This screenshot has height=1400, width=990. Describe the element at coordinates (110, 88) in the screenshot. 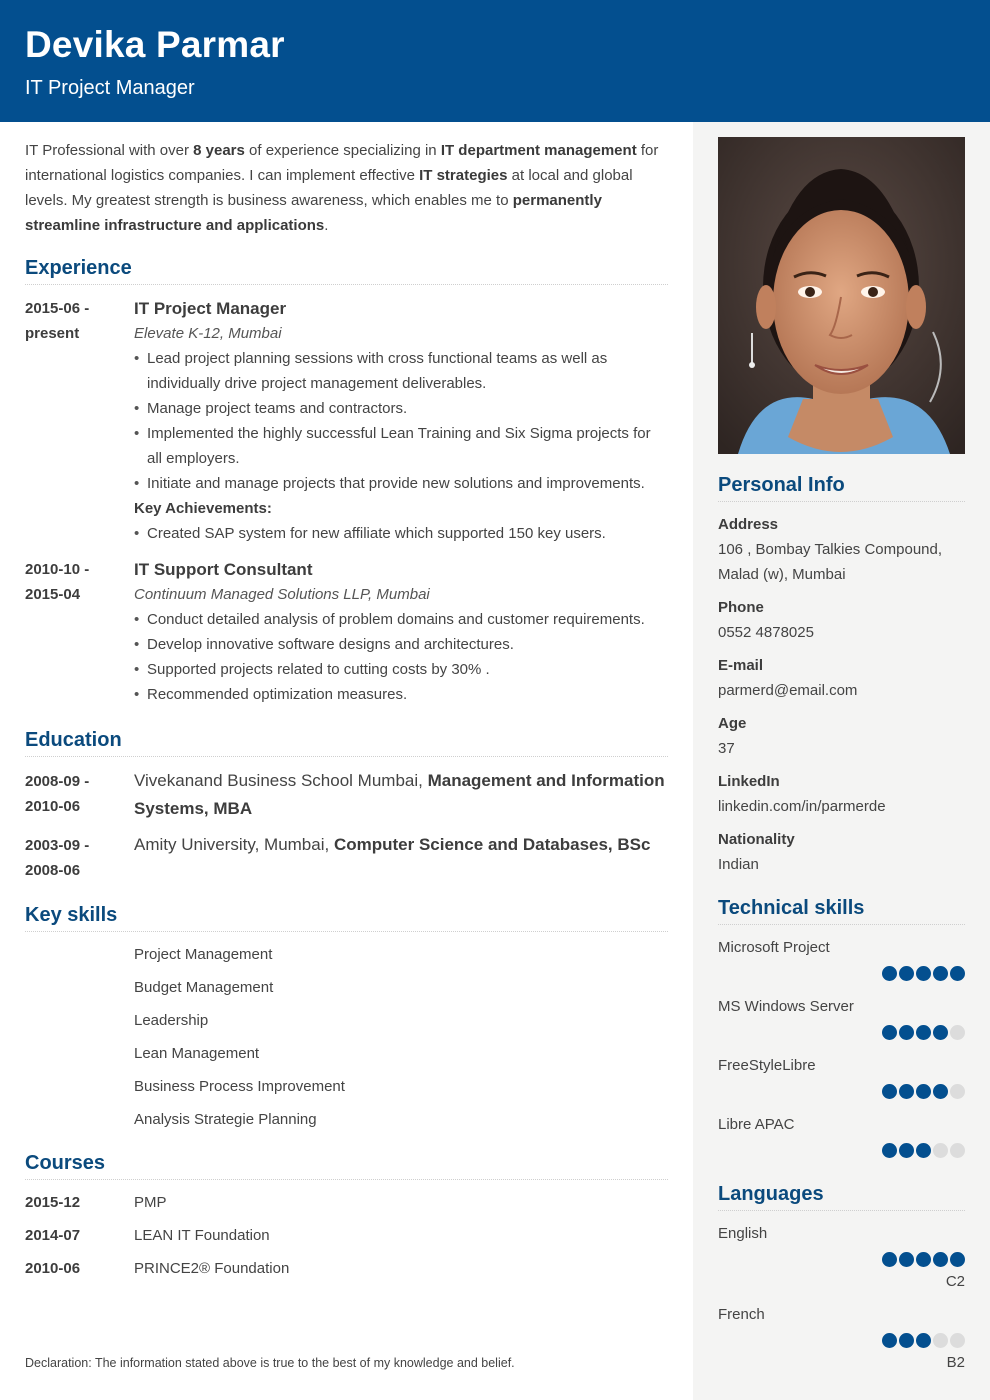

I see `candidate-title: IT Project Manager` at that location.